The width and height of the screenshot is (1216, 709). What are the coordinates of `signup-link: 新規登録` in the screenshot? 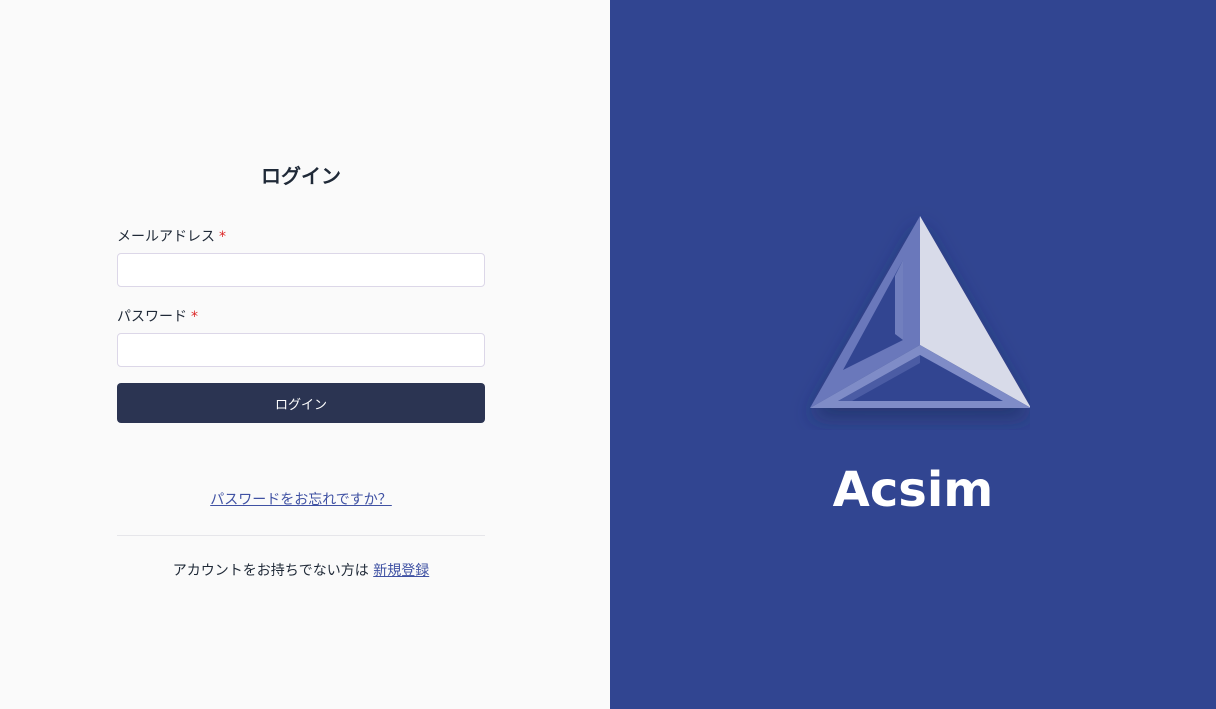 It's located at (401, 571).